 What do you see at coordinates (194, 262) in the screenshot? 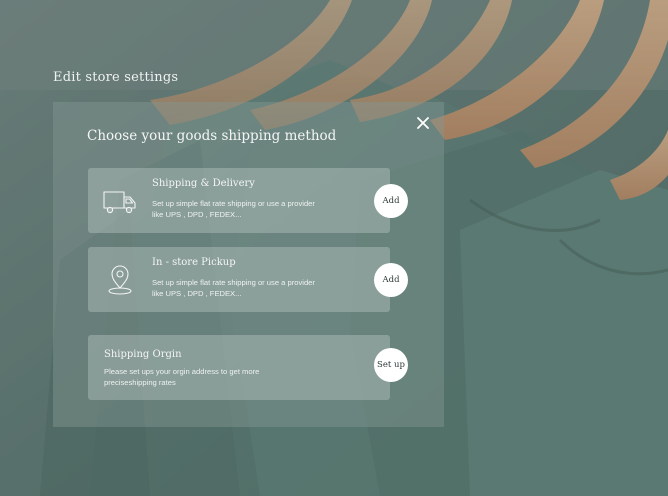
I see `option-title: In - store Pickup` at bounding box center [194, 262].